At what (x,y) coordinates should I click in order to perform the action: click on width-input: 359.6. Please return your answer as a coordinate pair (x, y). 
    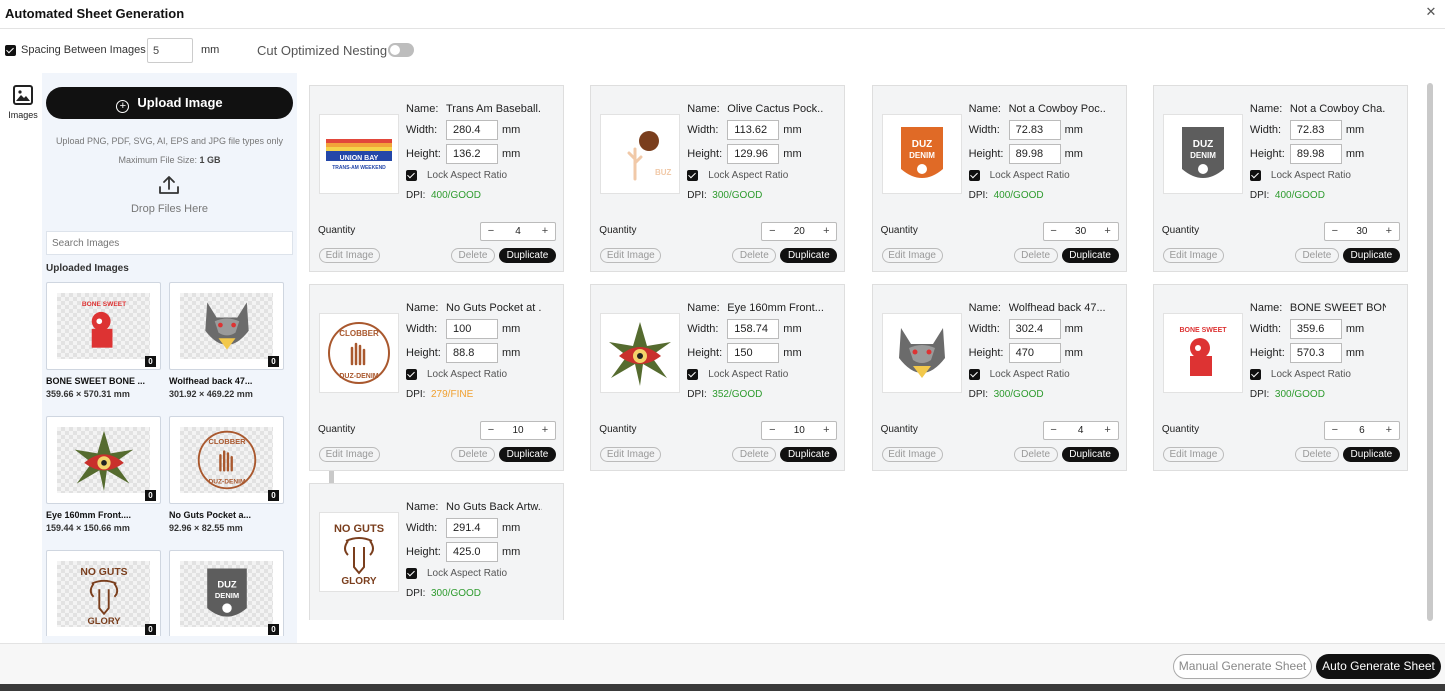
    Looking at the image, I should click on (1315, 329).